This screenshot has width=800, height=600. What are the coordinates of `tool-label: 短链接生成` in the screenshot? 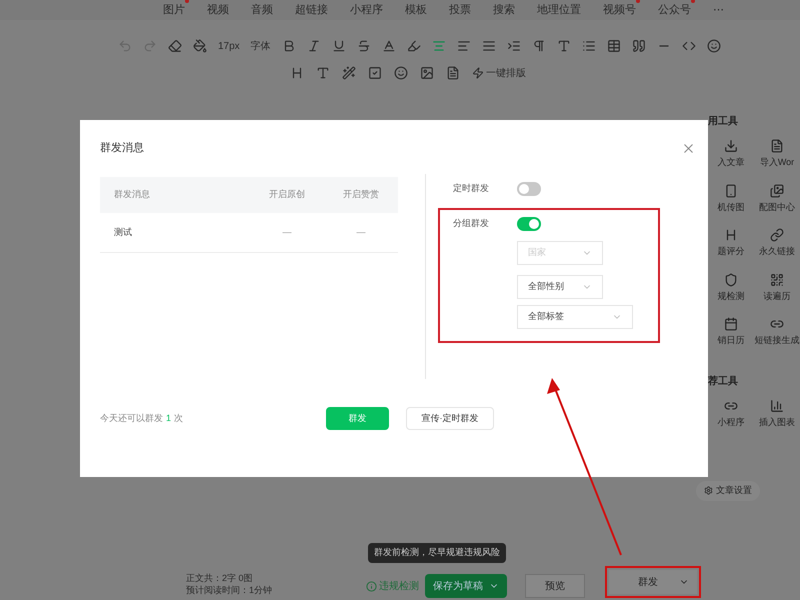 It's located at (777, 341).